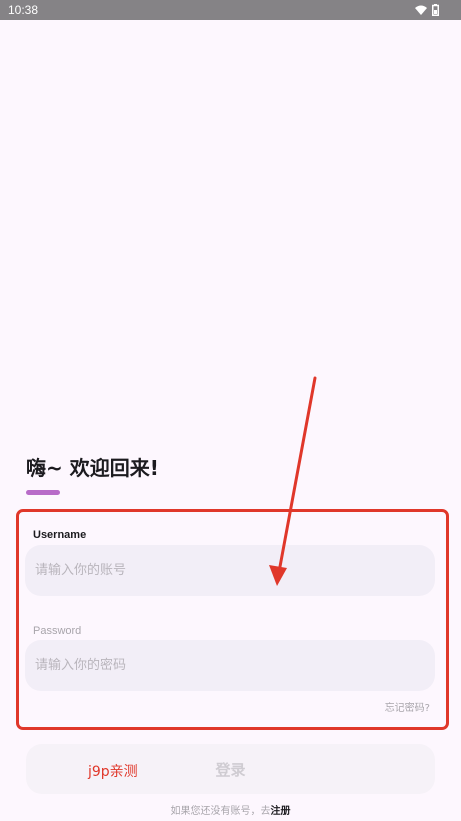 This screenshot has width=461, height=821. Describe the element at coordinates (57, 631) in the screenshot. I see `password-label: Password` at that location.